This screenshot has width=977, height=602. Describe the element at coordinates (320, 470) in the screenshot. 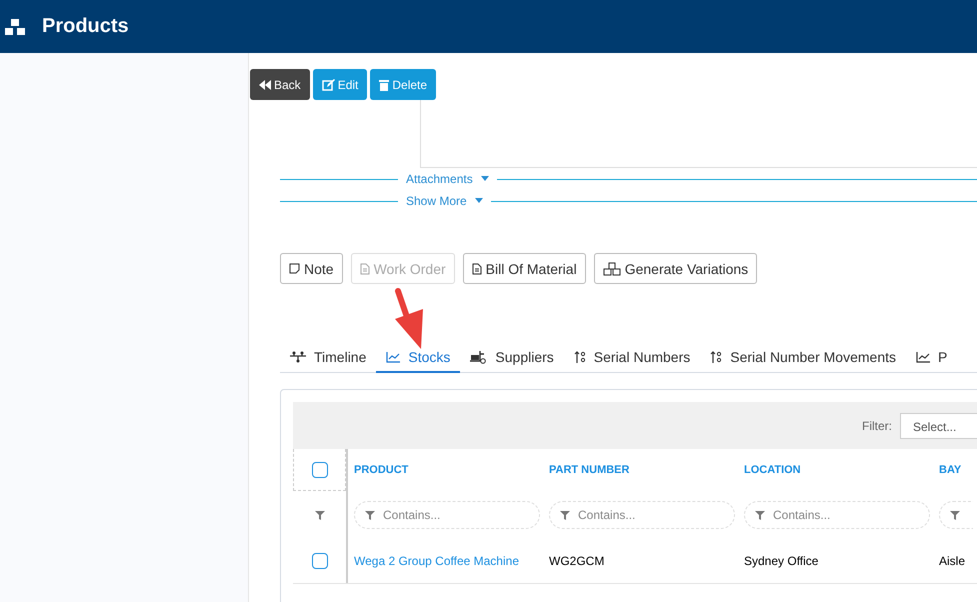

I see `select-all-checkbox` at that location.